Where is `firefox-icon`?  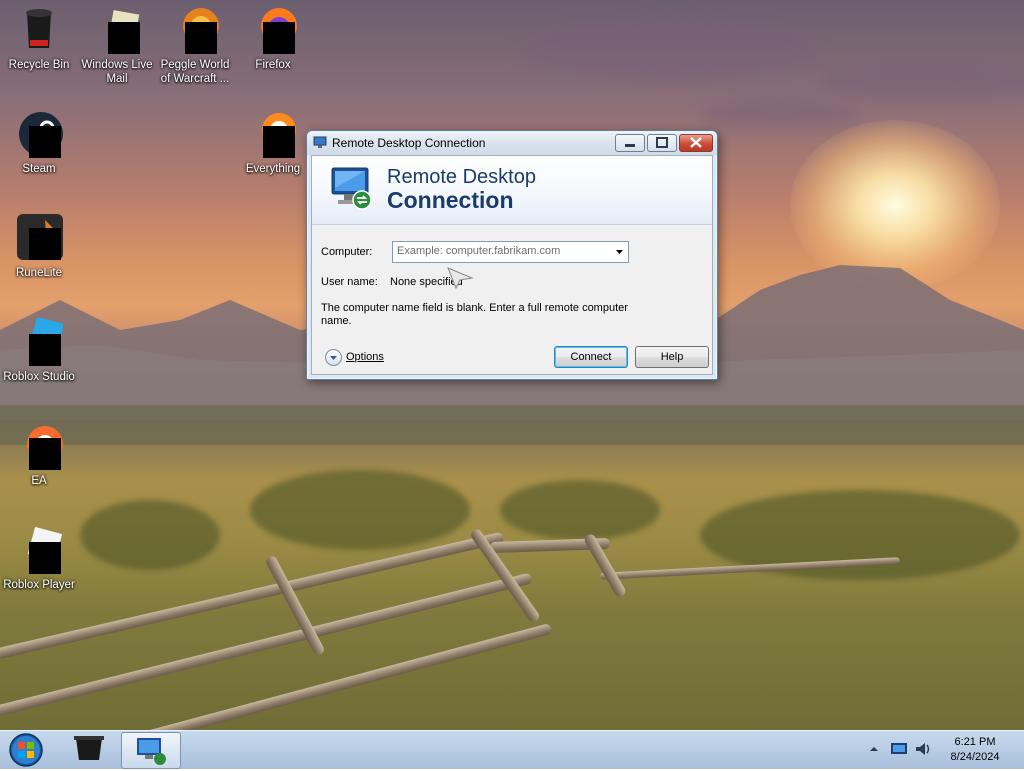
firefox-icon is located at coordinates (273, 30).